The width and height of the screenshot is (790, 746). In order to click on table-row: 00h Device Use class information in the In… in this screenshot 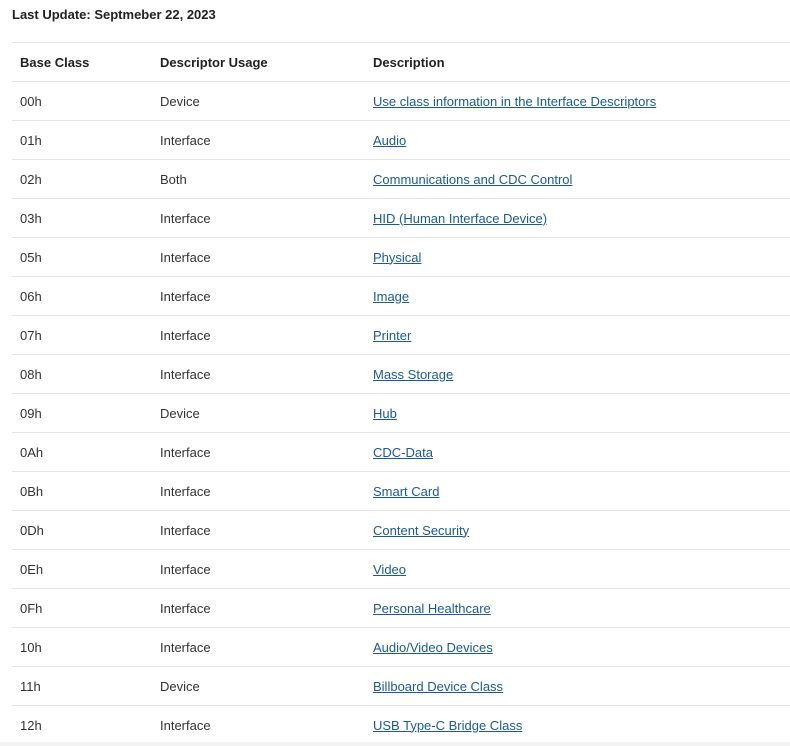, I will do `click(401, 101)`.